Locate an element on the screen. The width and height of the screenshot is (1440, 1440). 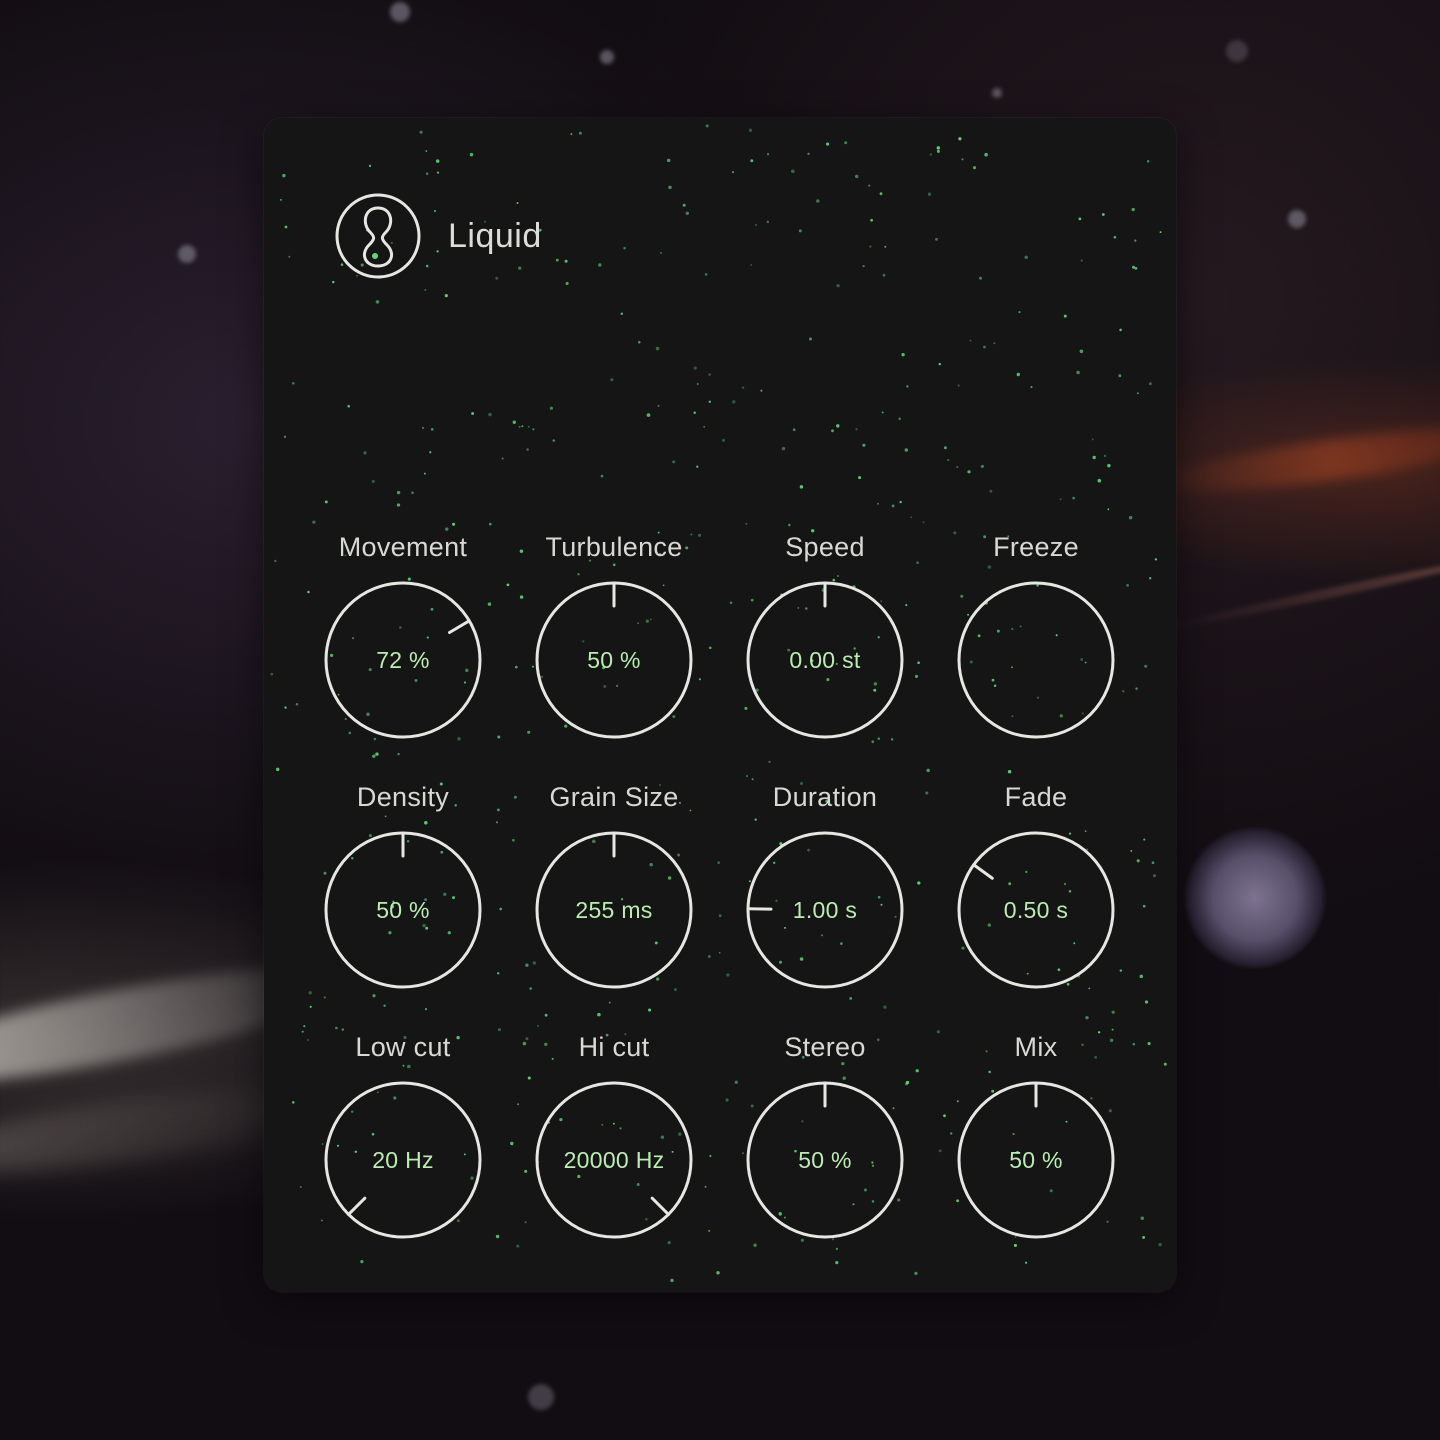
low-cut-knob: 20 Hz is located at coordinates (403, 1160).